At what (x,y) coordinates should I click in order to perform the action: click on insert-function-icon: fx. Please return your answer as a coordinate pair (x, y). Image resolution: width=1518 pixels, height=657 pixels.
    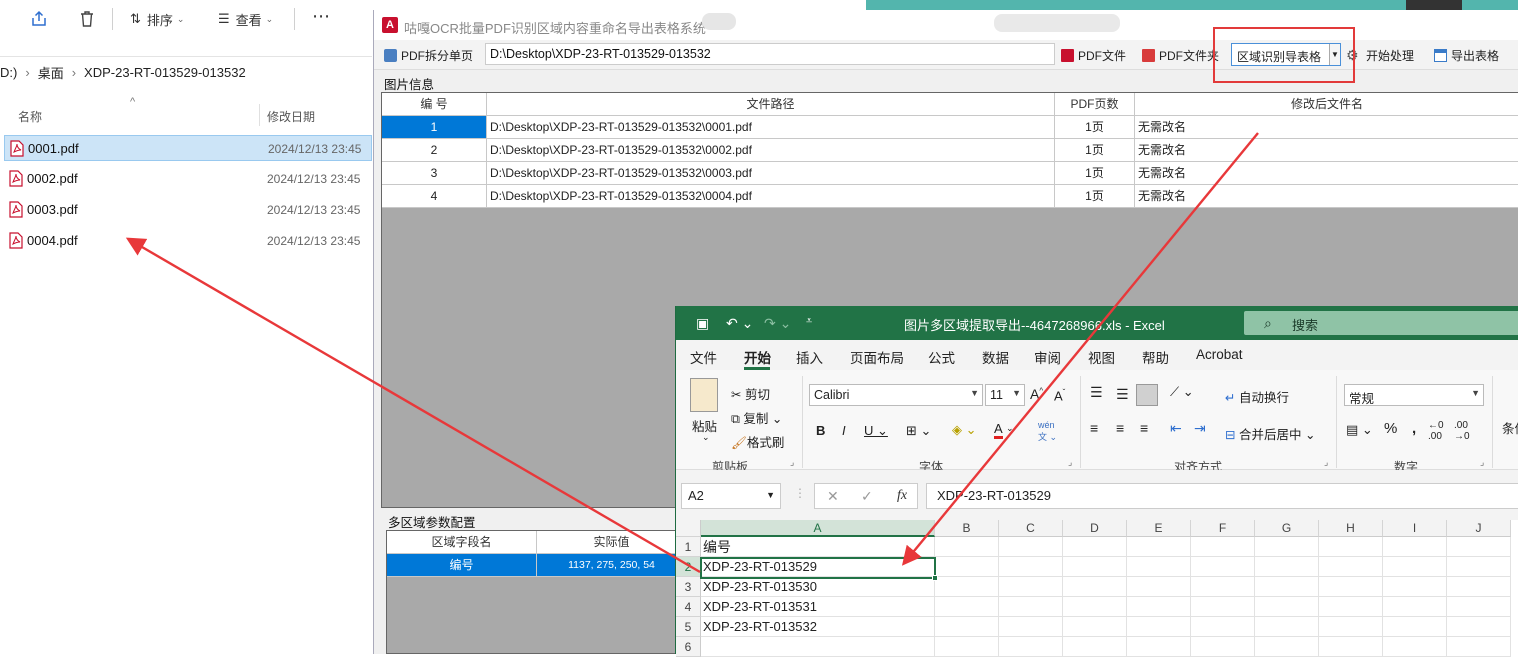
    Looking at the image, I should click on (902, 496).